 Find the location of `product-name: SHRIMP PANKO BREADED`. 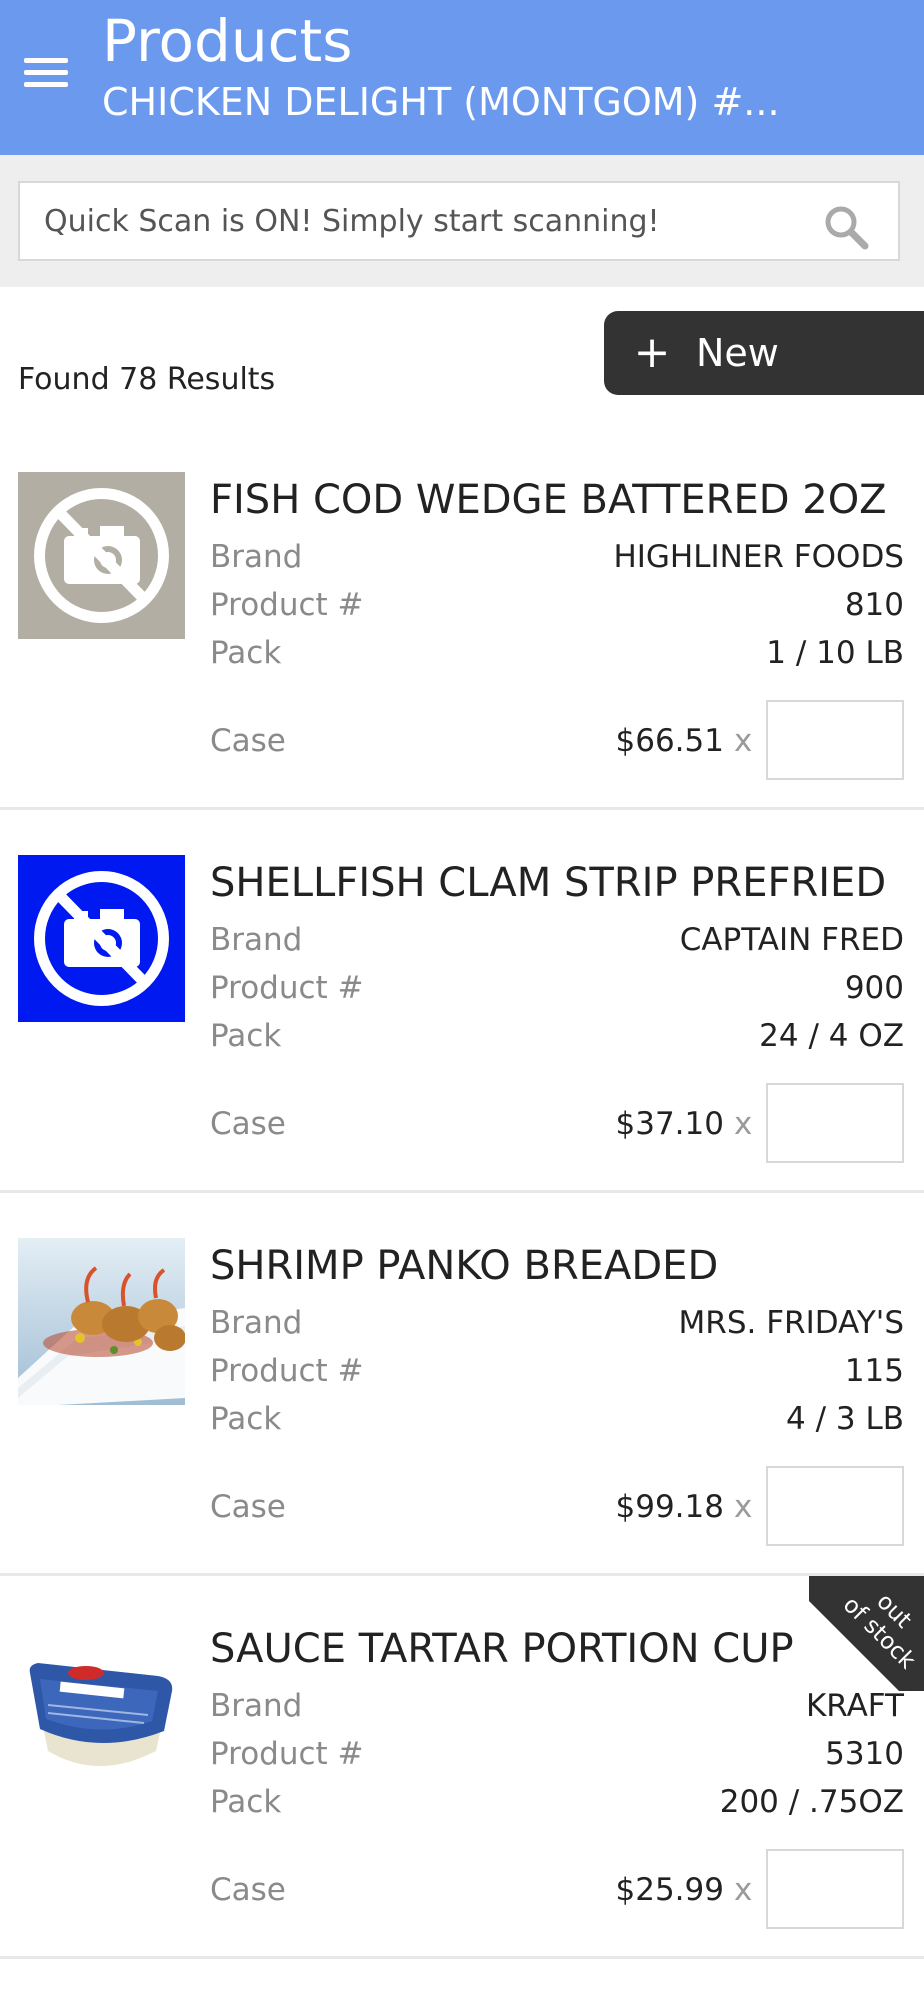

product-name: SHRIMP PANKO BREADED is located at coordinates (464, 1266).